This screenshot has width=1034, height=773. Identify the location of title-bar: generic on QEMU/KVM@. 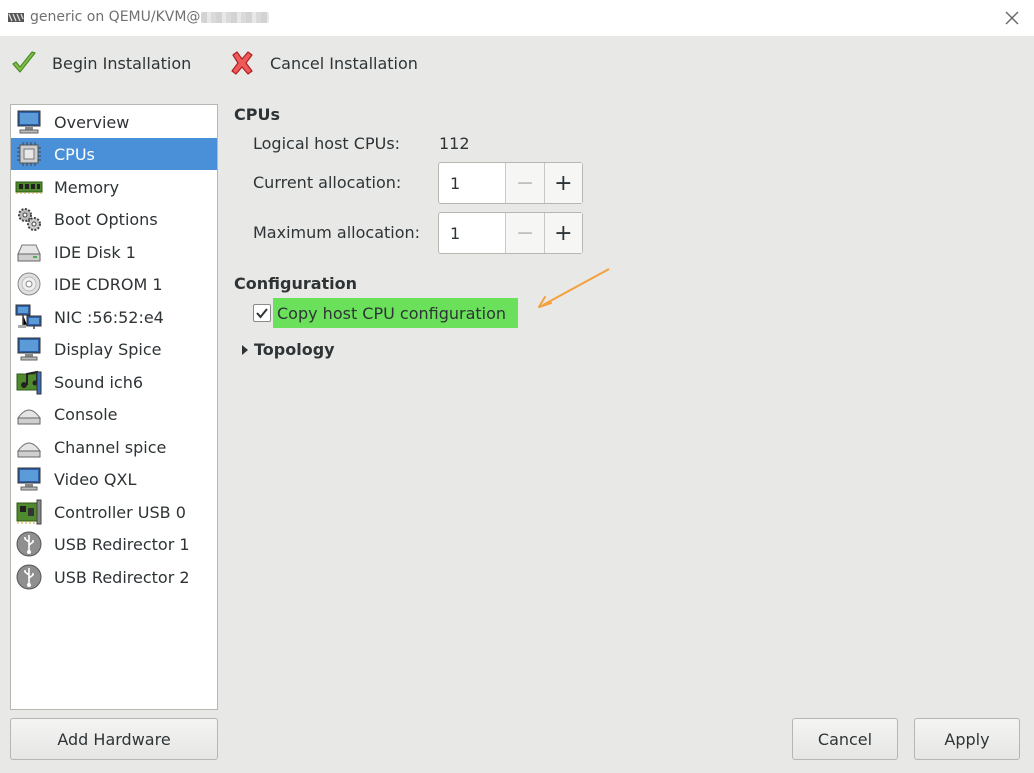
(517, 18).